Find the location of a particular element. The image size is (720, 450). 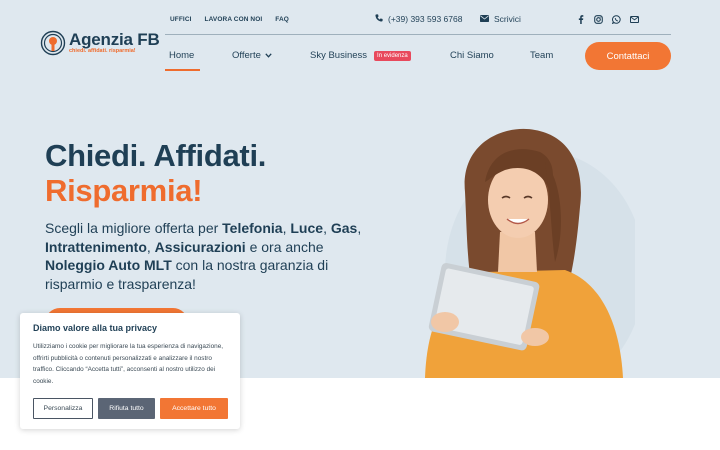

nav-team-label: Team is located at coordinates (542, 55).